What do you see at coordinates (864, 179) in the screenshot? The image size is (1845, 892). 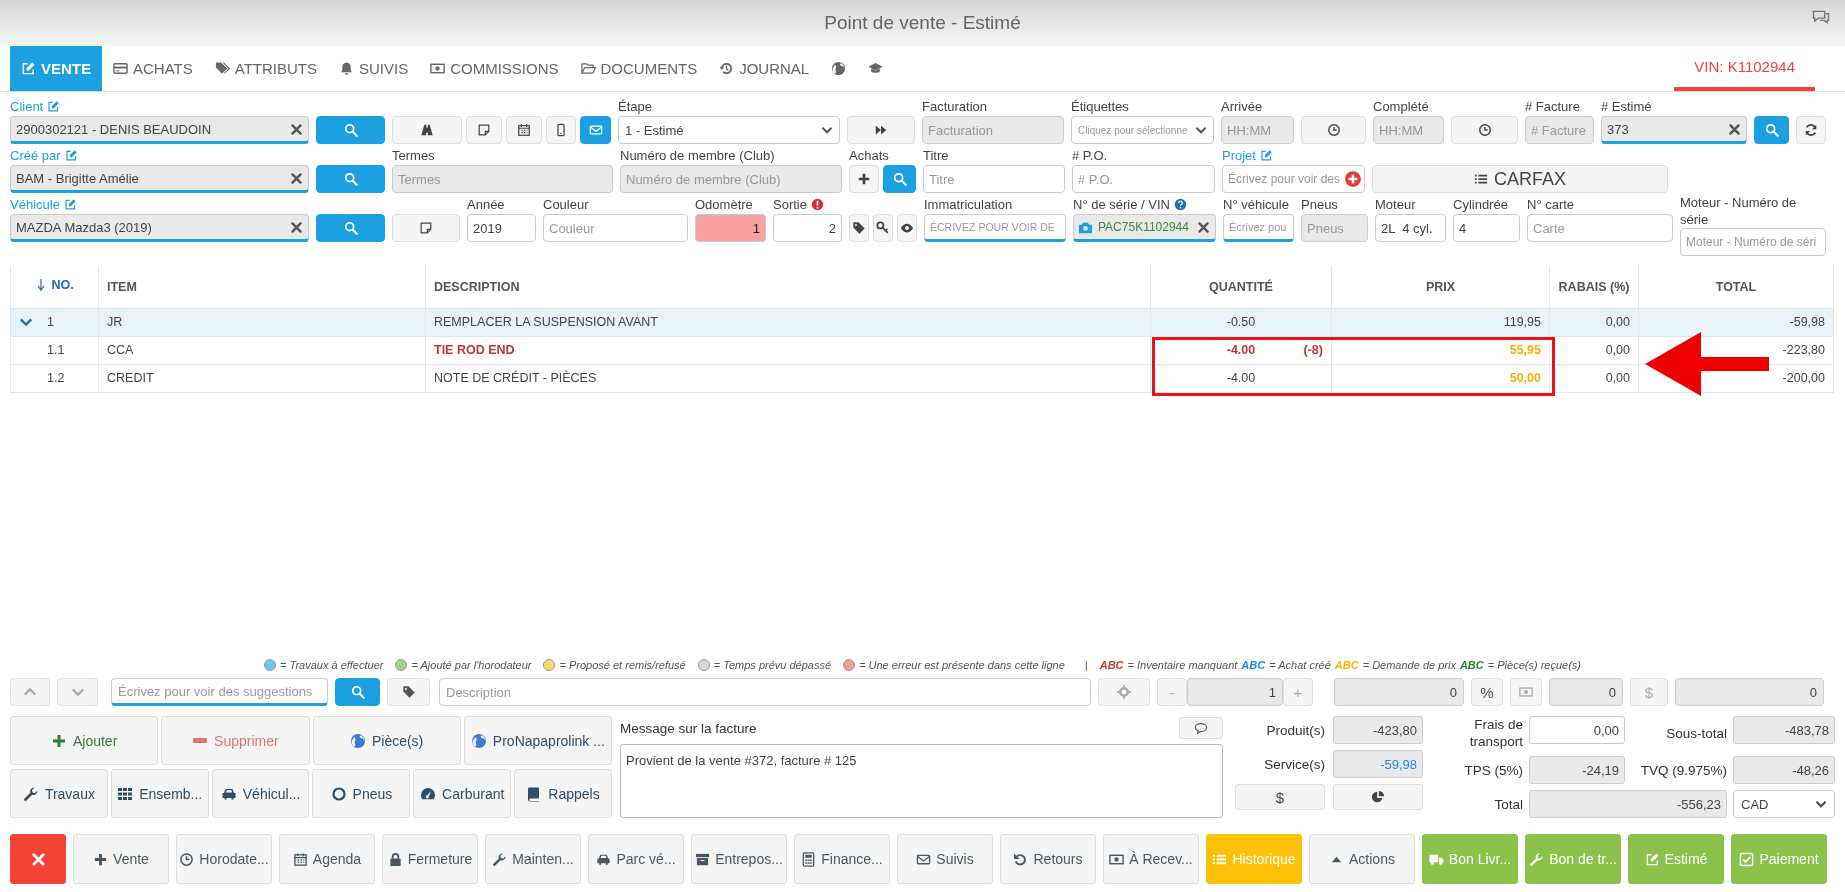 I see `add-button` at bounding box center [864, 179].